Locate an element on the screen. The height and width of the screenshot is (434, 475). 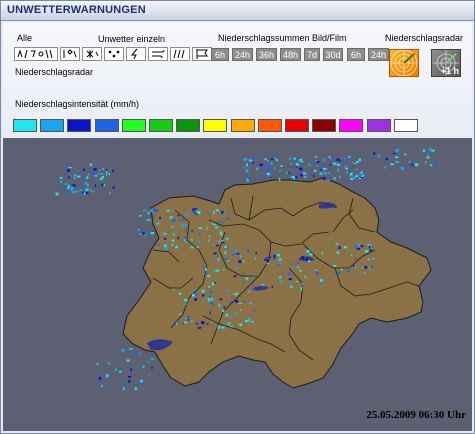
sum-48h-button: 48h is located at coordinates (290, 54).